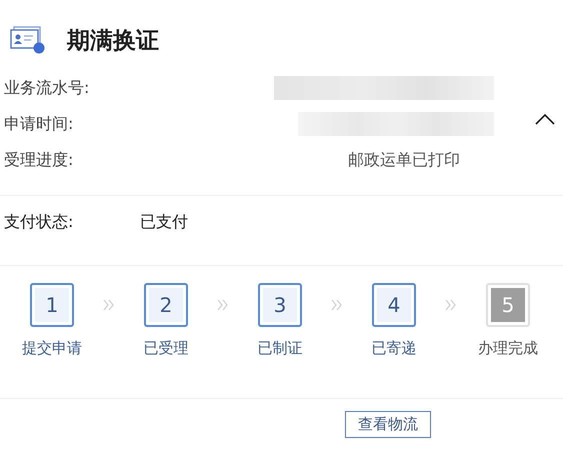 This screenshot has height=457, width=563. What do you see at coordinates (38, 124) in the screenshot?
I see `field-label: 申请时间:` at bounding box center [38, 124].